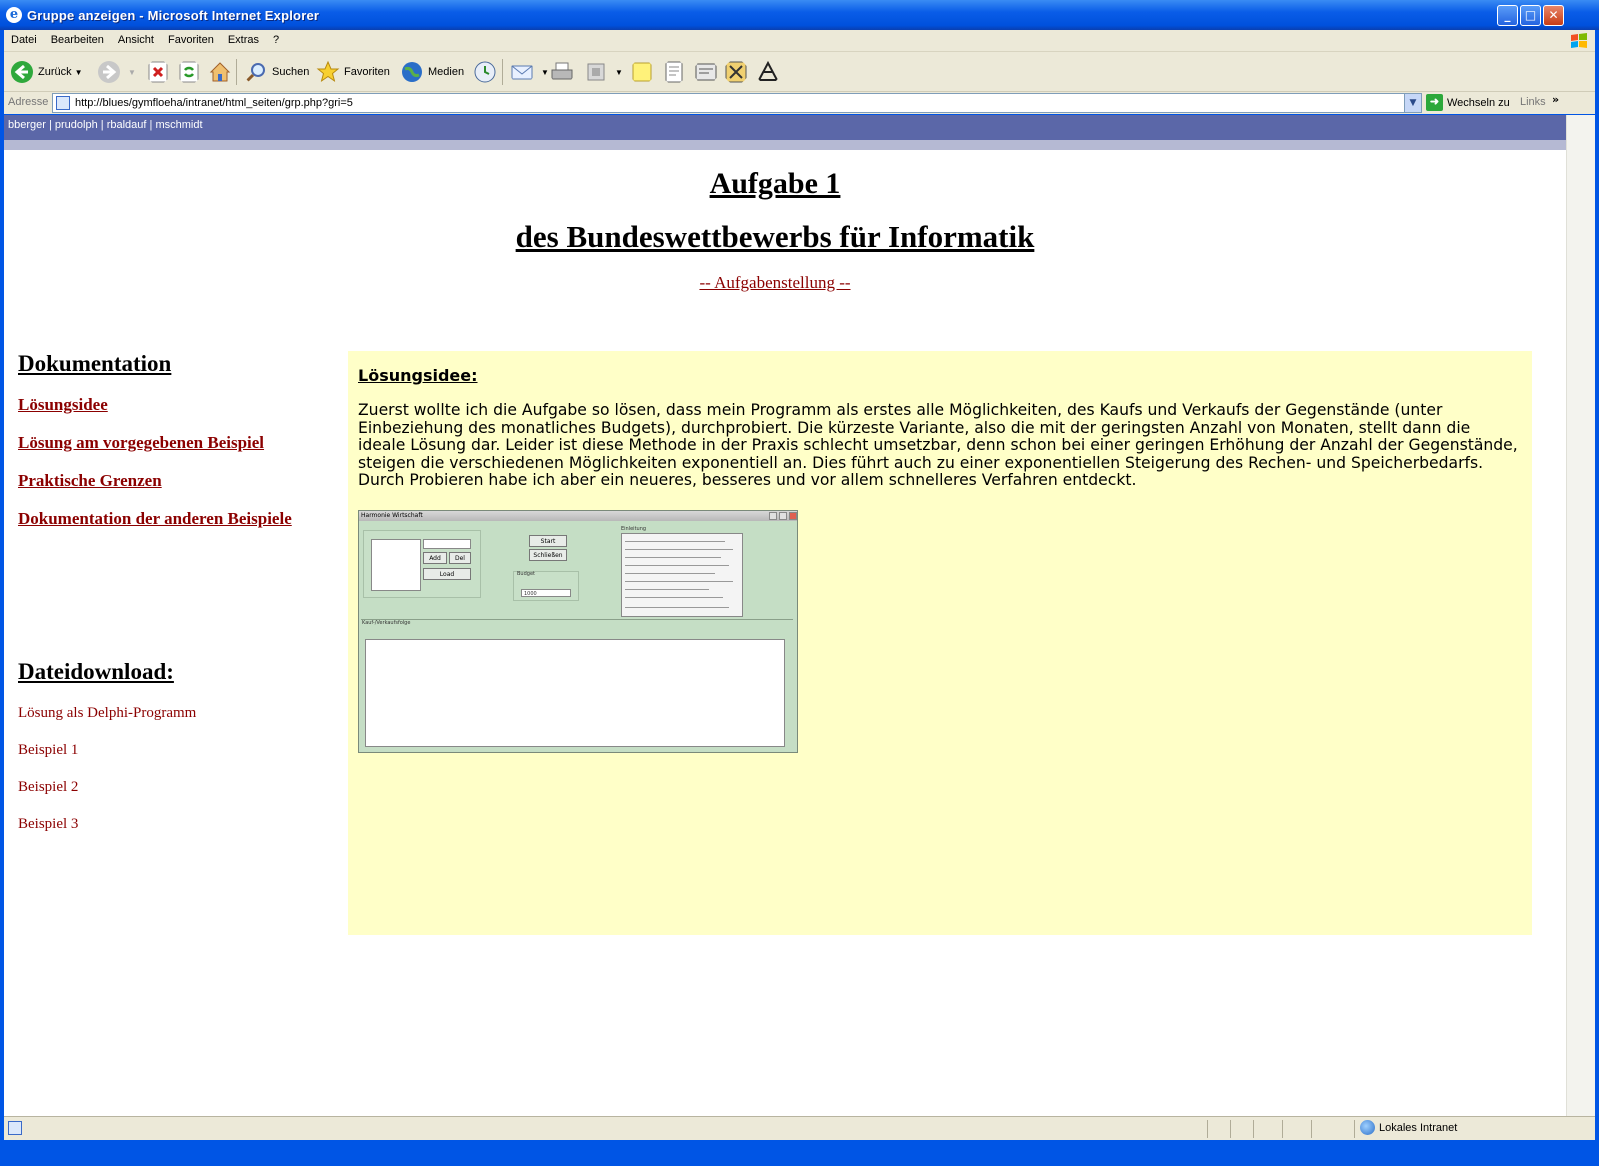 The image size is (1599, 1166). I want to click on star-icon, so click(328, 71).